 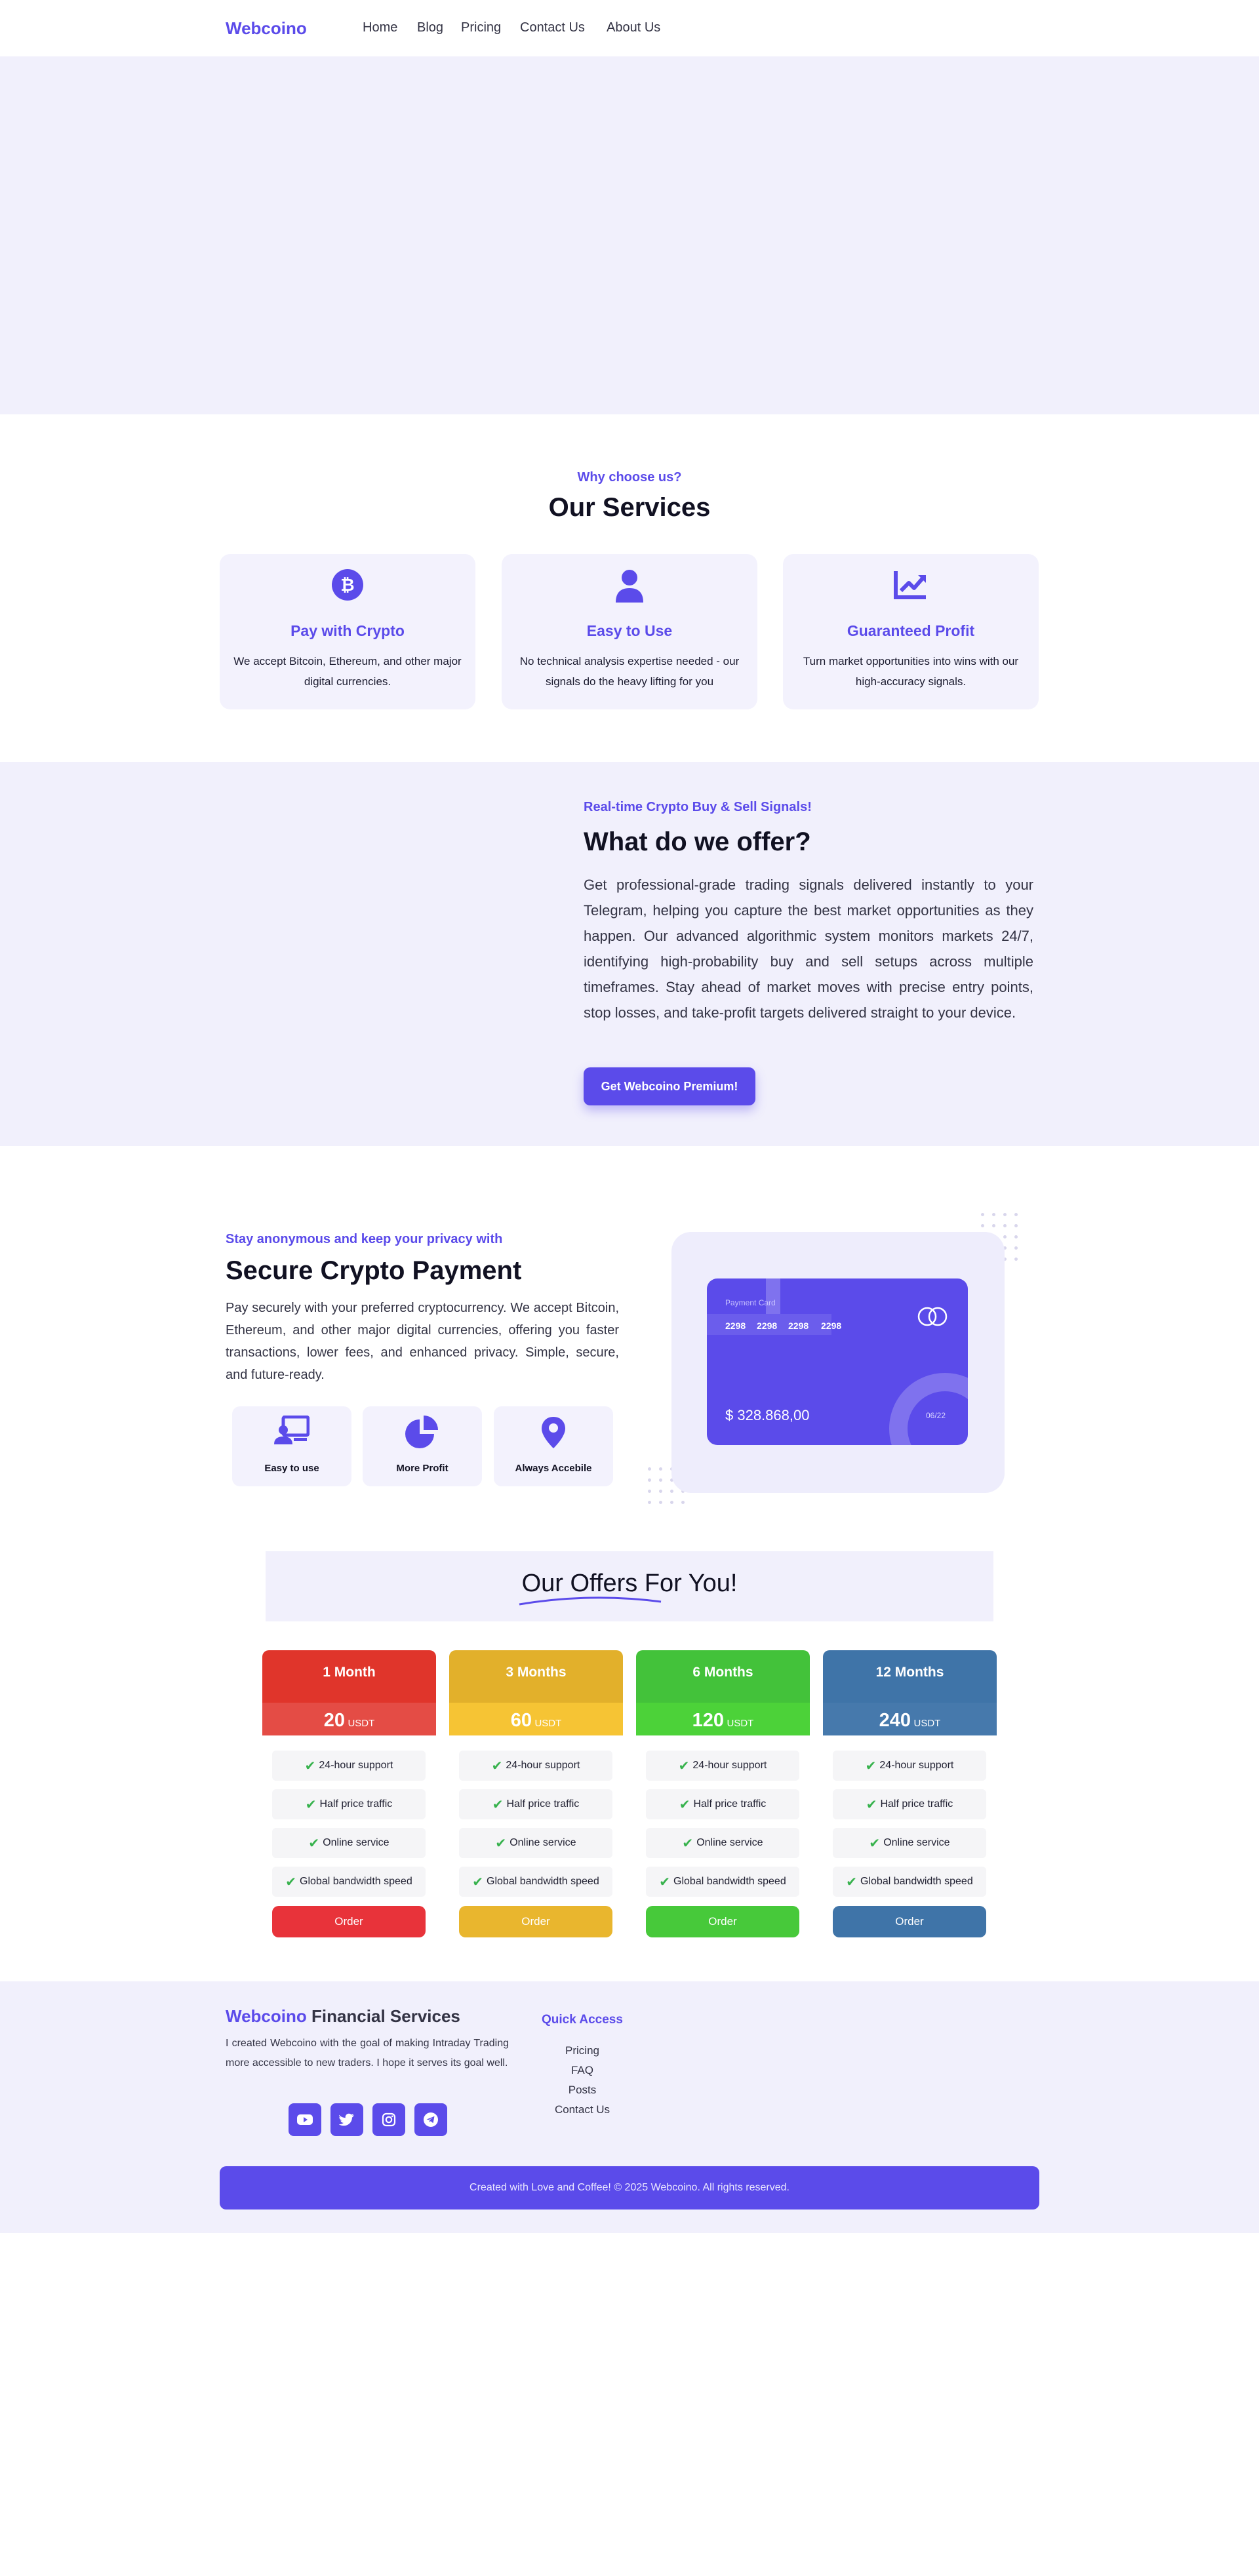 What do you see at coordinates (552, 27) in the screenshot?
I see `nav-link-contact: Contact Us` at bounding box center [552, 27].